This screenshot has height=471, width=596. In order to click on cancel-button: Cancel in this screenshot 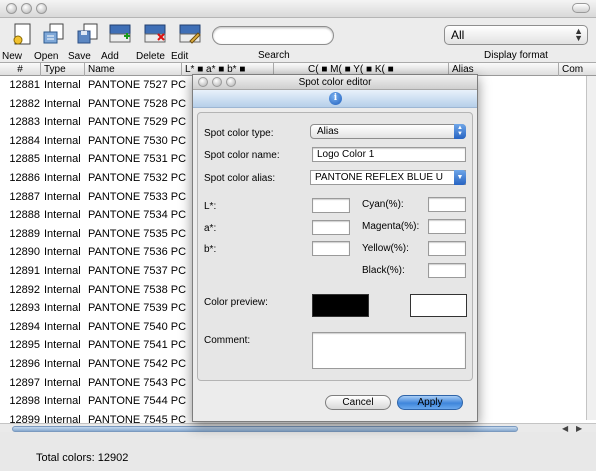, I will do `click(358, 402)`.